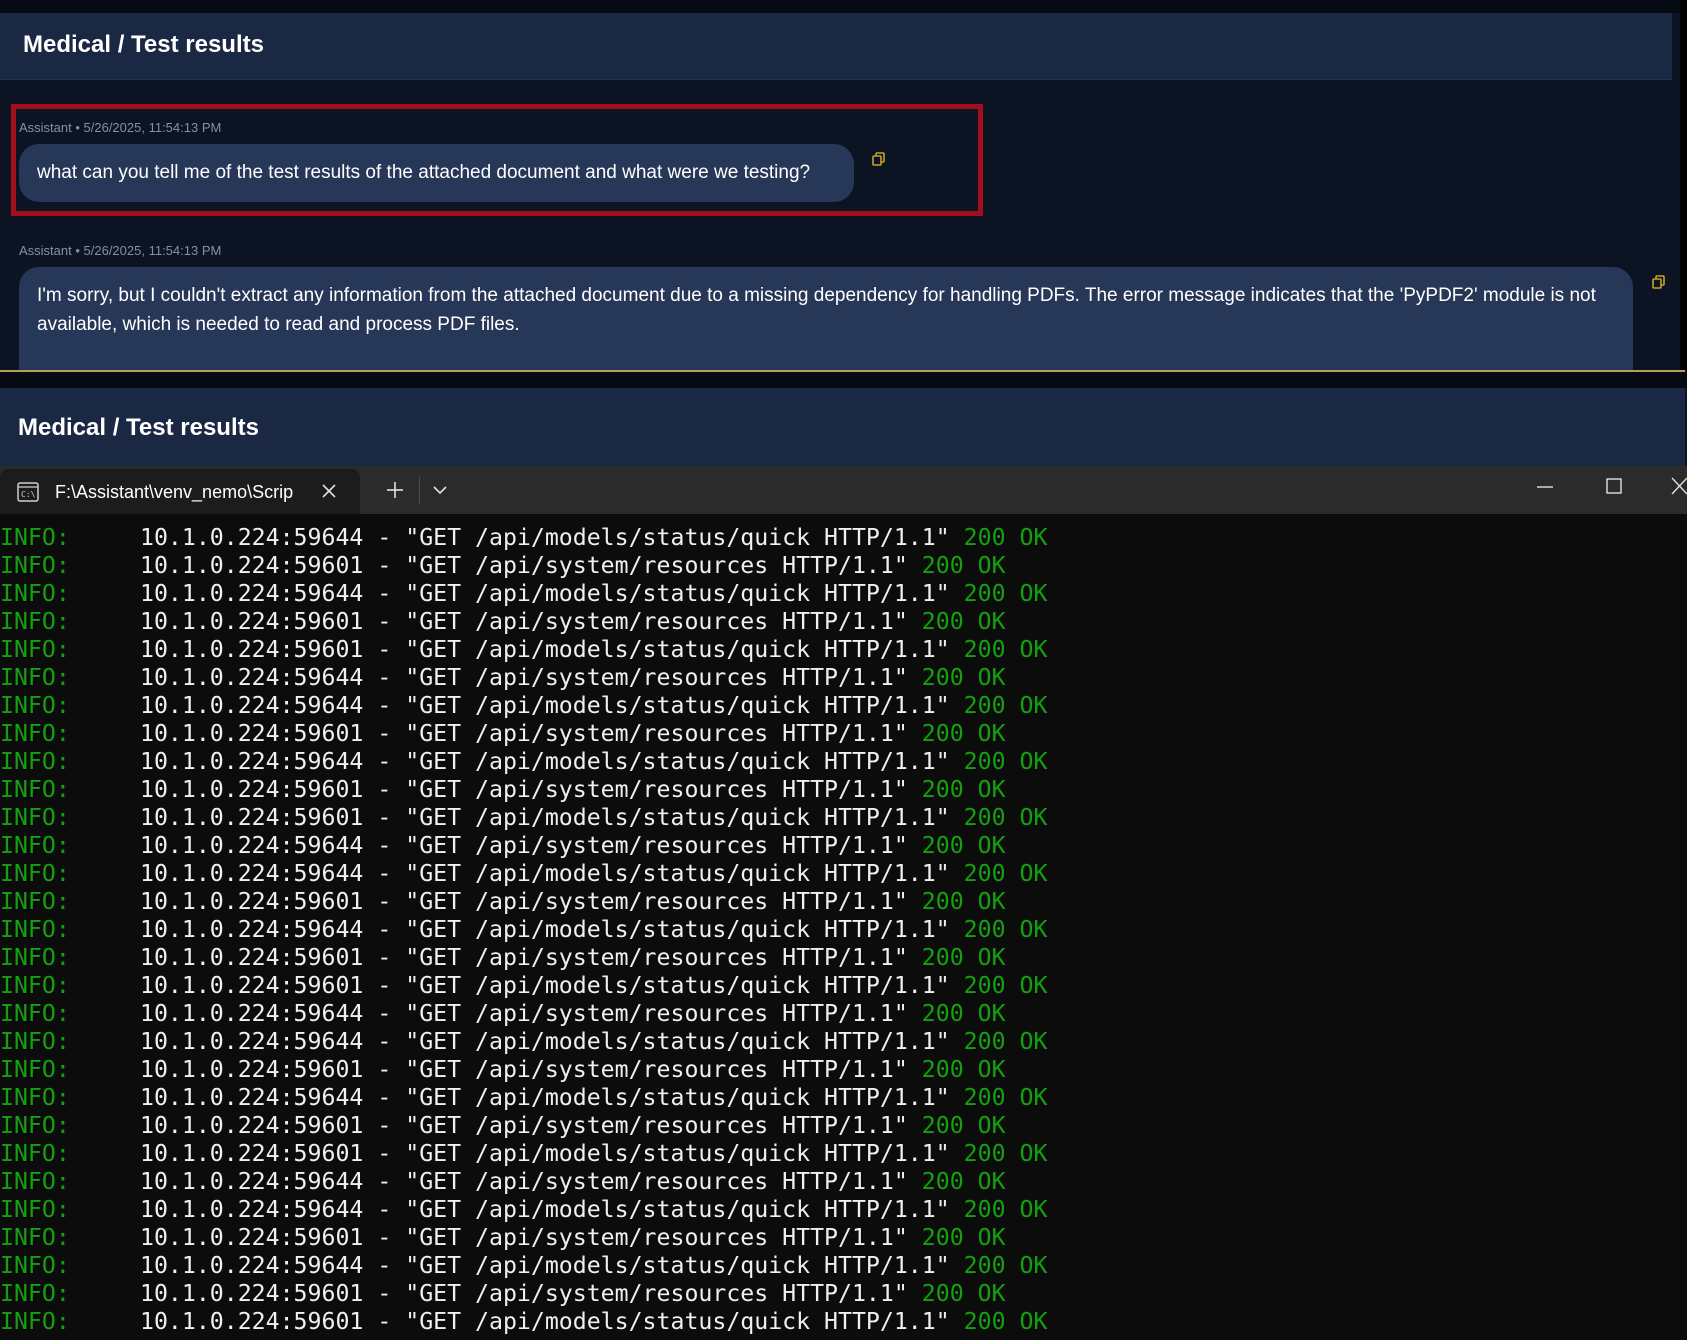  Describe the element at coordinates (329, 491) in the screenshot. I see `close-icon` at that location.